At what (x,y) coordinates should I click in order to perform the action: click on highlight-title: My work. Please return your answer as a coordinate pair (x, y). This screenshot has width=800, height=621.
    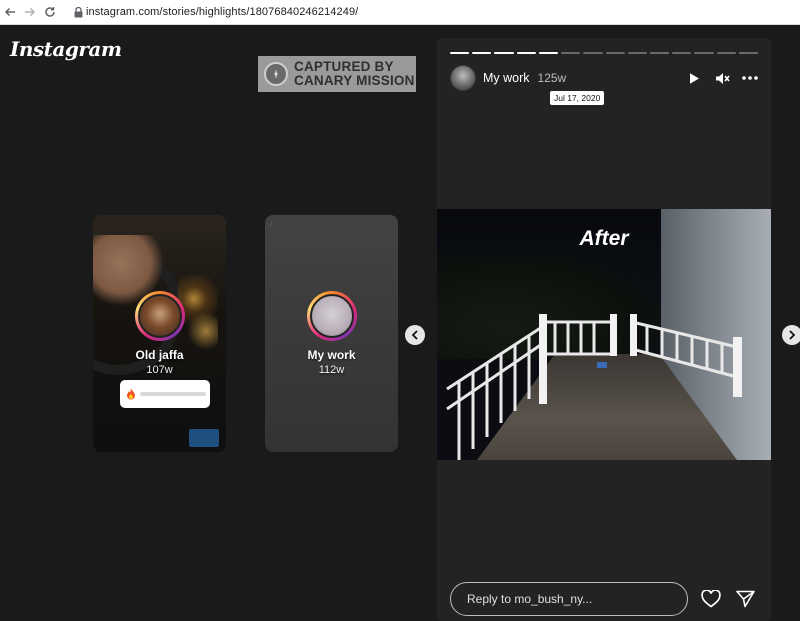
    Looking at the image, I should click on (331, 355).